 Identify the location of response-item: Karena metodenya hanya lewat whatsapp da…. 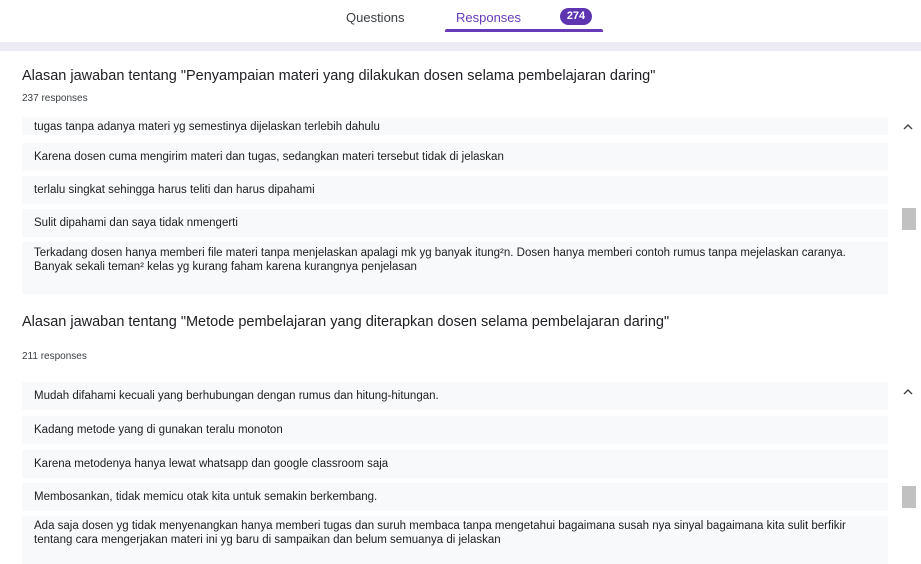
(455, 464).